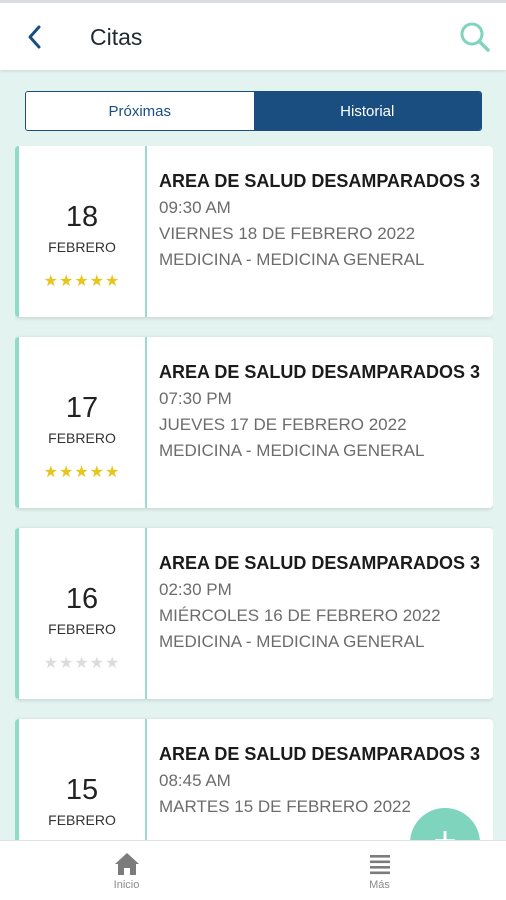 The image size is (506, 900). Describe the element at coordinates (116, 37) in the screenshot. I see `page-title: Citas` at that location.